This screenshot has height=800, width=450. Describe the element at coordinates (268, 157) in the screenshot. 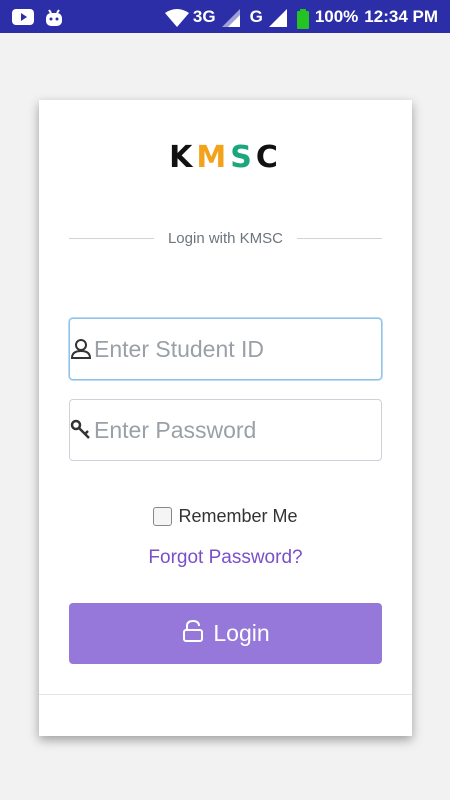

I see `logo-letter-c: C` at that location.